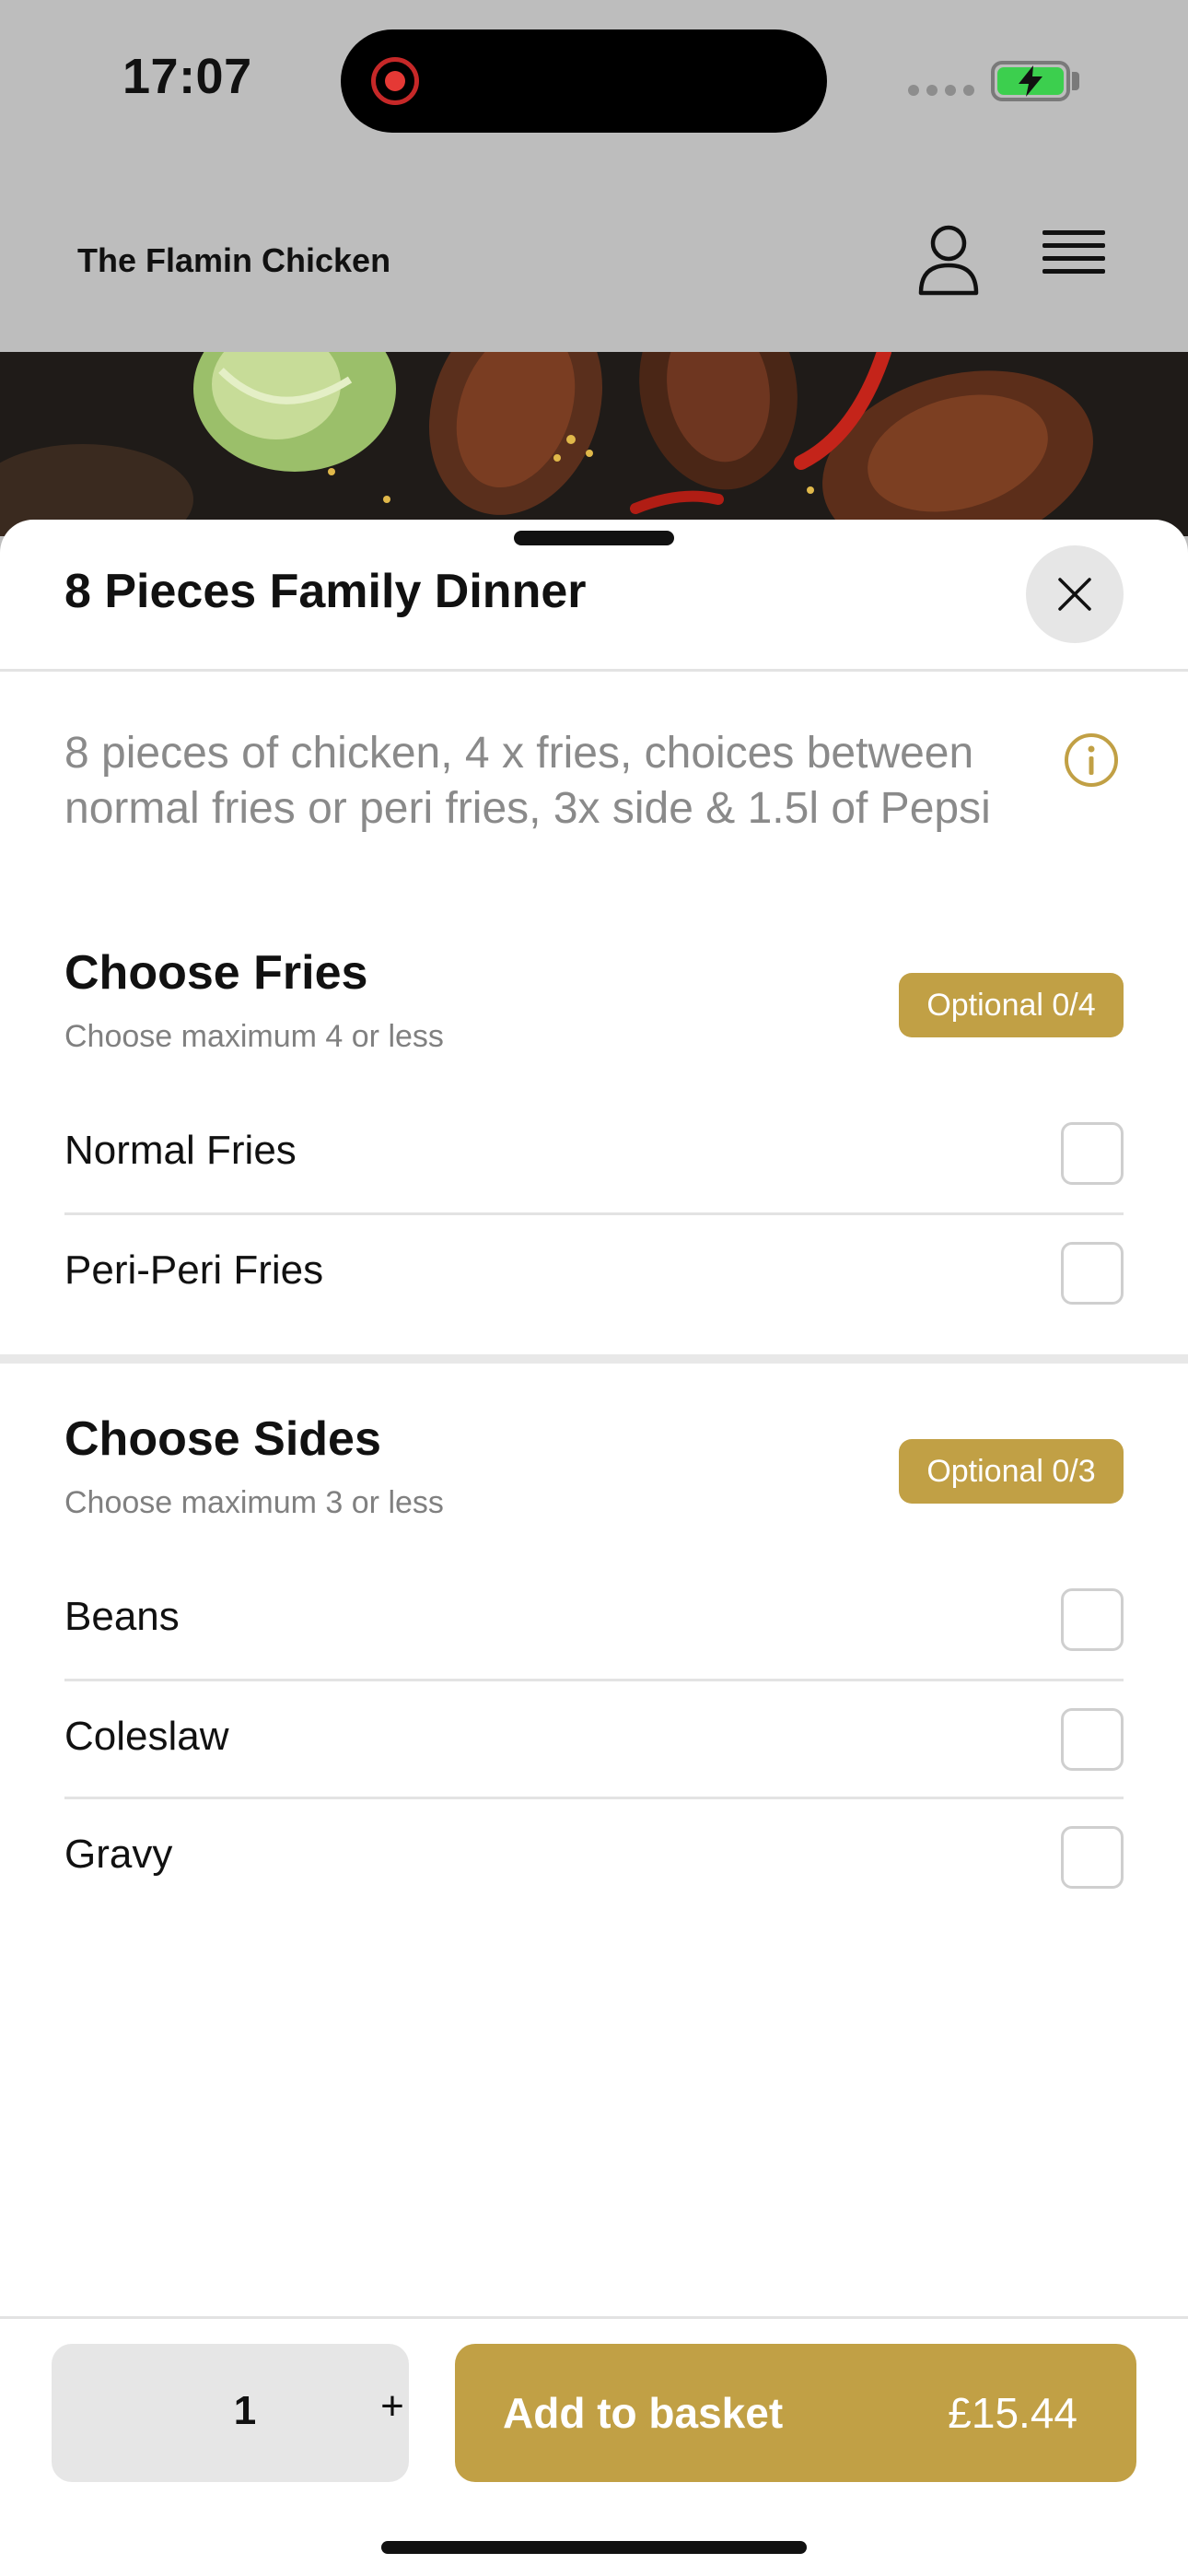 This screenshot has height=2576, width=1188. I want to click on close-button, so click(1075, 594).